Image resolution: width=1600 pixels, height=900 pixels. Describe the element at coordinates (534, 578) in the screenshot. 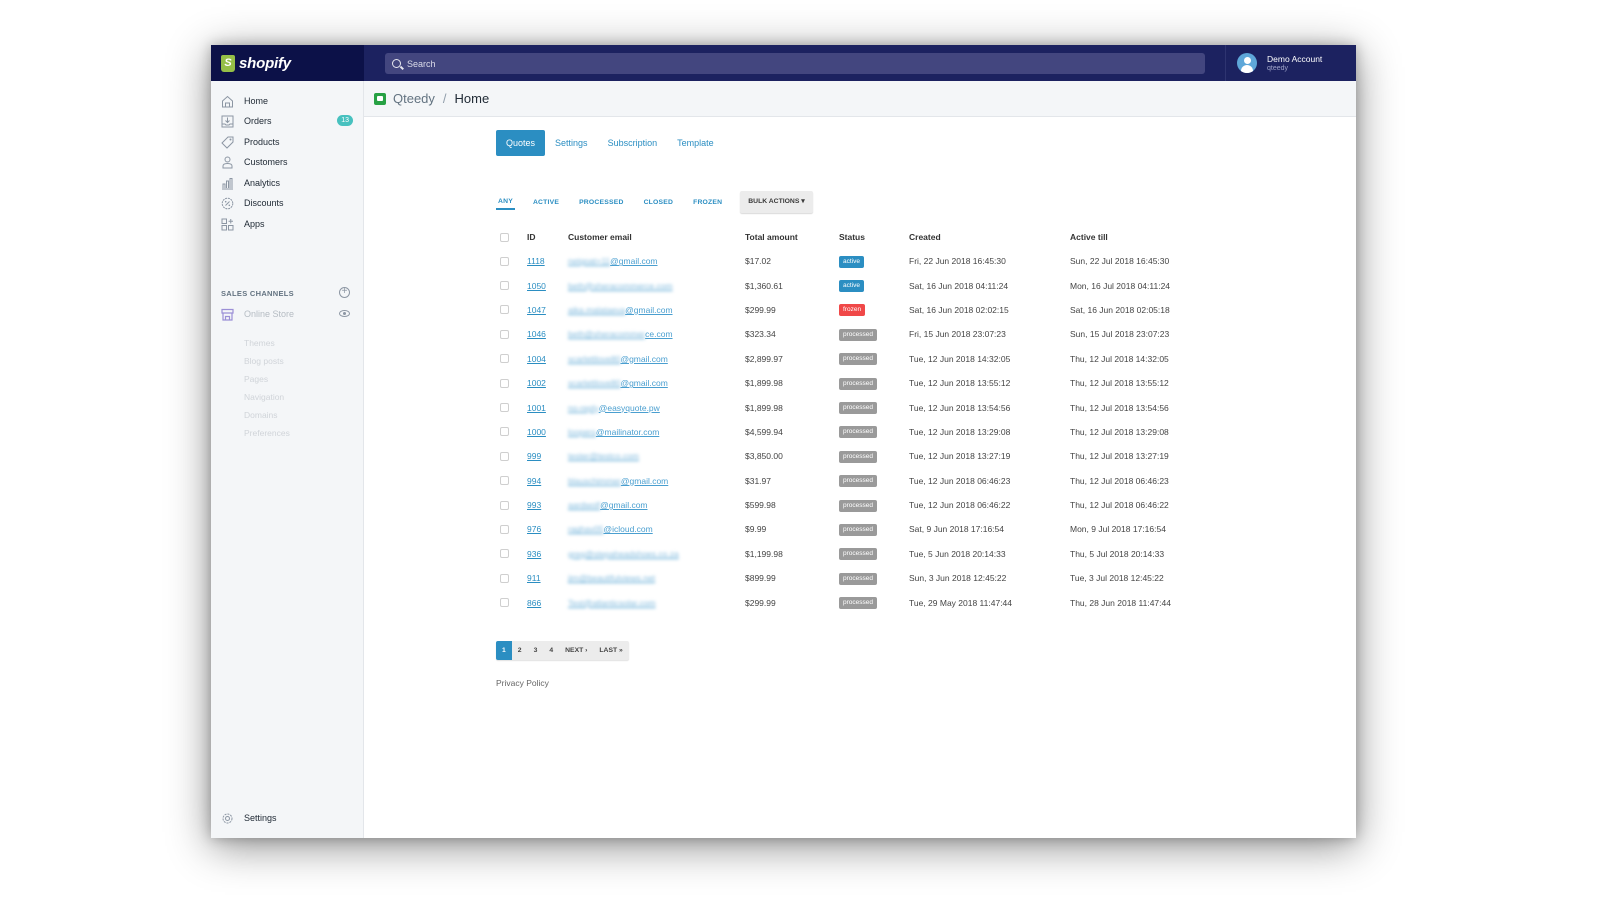

I see `quote-id-link: 911` at that location.